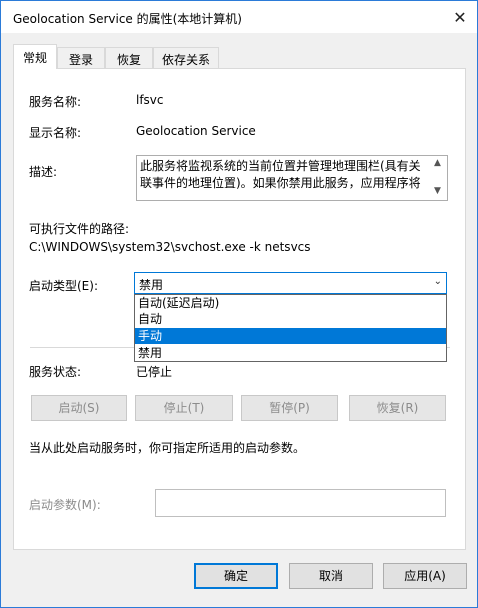 The image size is (478, 608). Describe the element at coordinates (300, 503) in the screenshot. I see `start-params-input` at that location.